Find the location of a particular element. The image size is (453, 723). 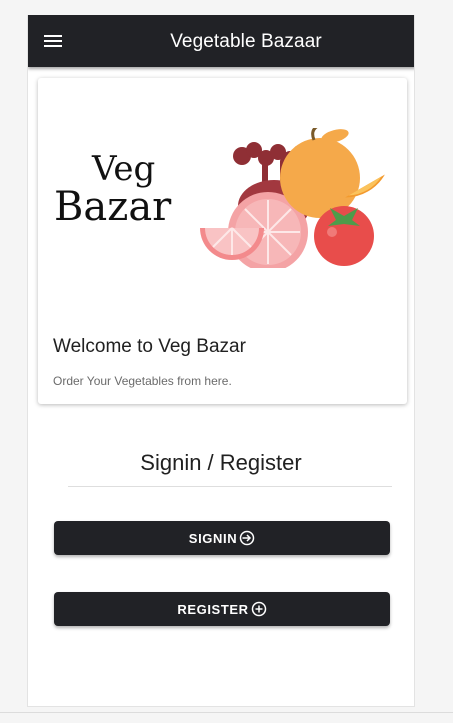

register-button: REGISTER is located at coordinates (222, 609).